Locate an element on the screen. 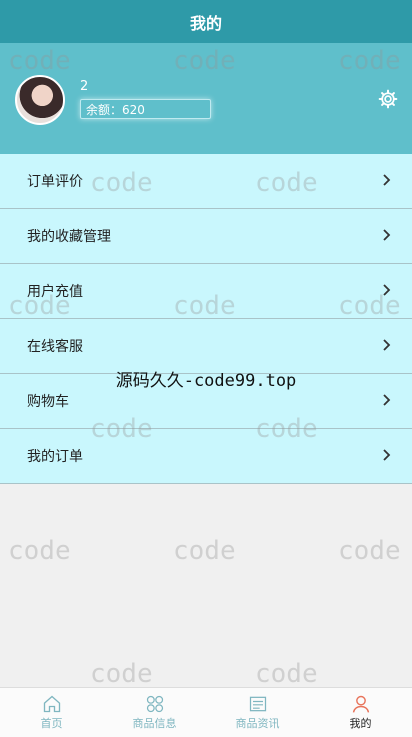 The width and height of the screenshot is (412, 737). tab-label: 商品资讯 is located at coordinates (257, 723).